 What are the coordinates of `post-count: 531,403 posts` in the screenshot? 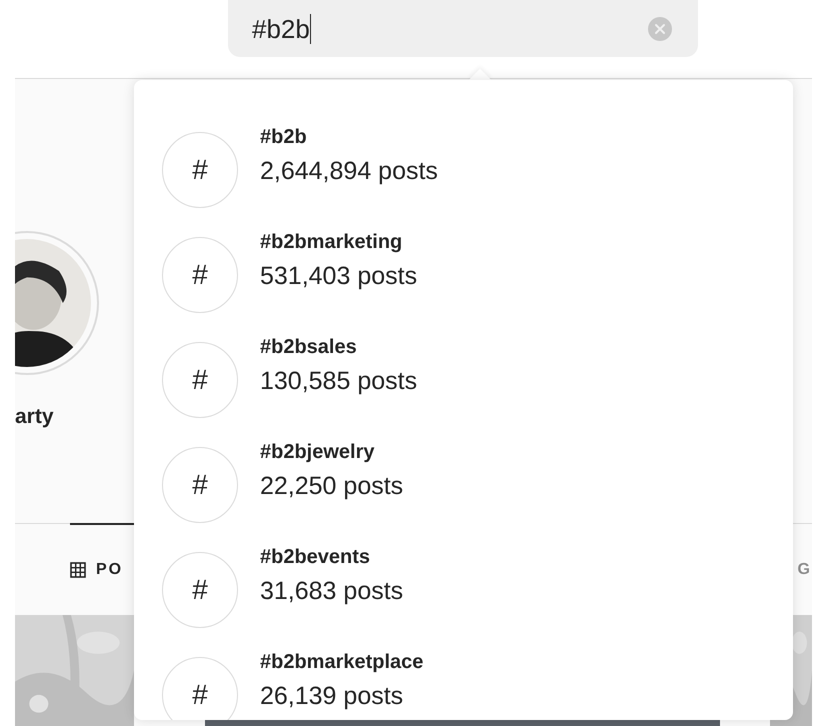 It's located at (339, 276).